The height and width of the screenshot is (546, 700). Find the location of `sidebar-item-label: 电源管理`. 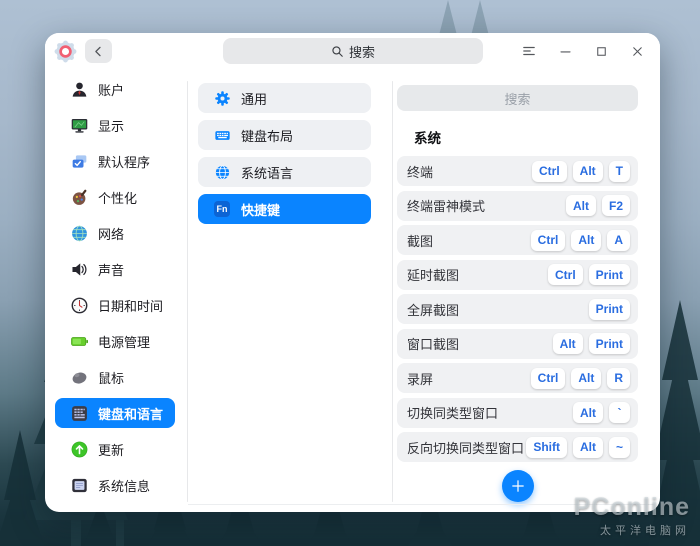

sidebar-item-label: 电源管理 is located at coordinates (124, 342).